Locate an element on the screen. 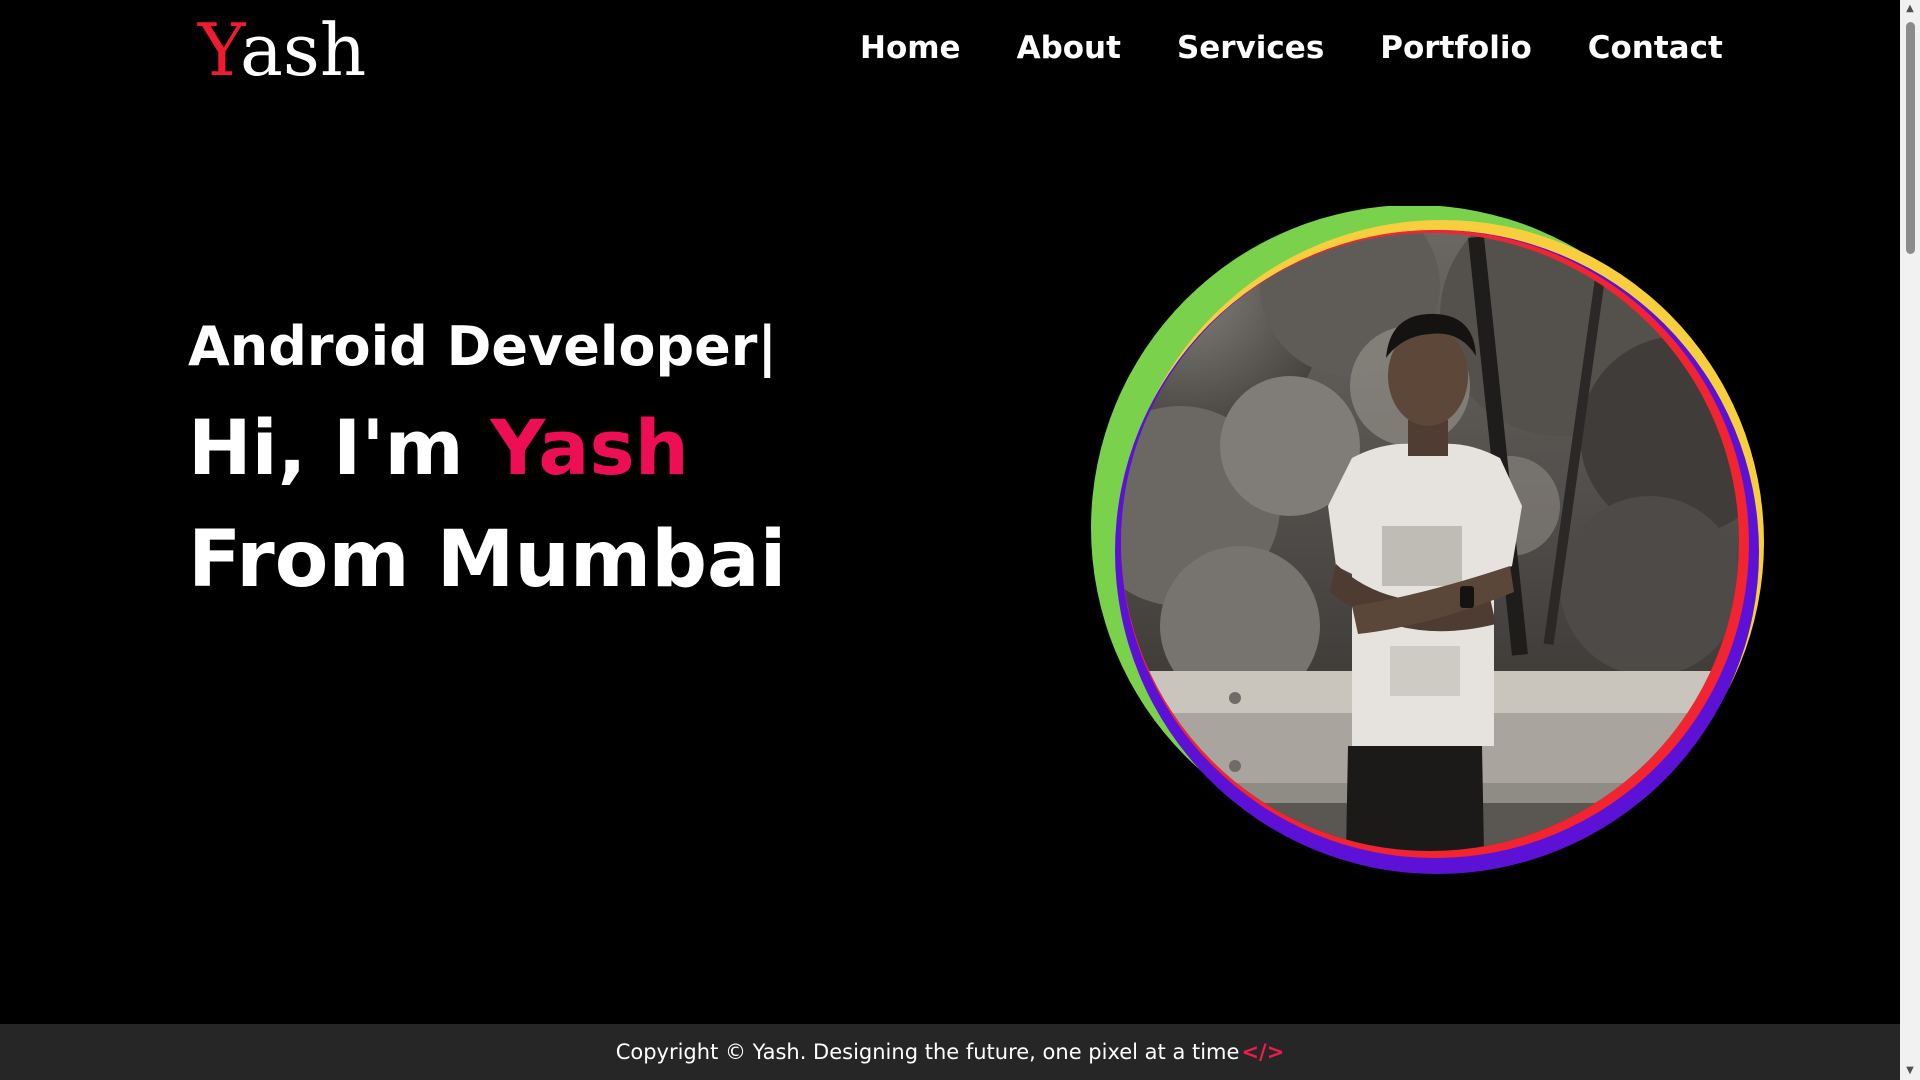  site-logo: Yash is located at coordinates (282, 50).